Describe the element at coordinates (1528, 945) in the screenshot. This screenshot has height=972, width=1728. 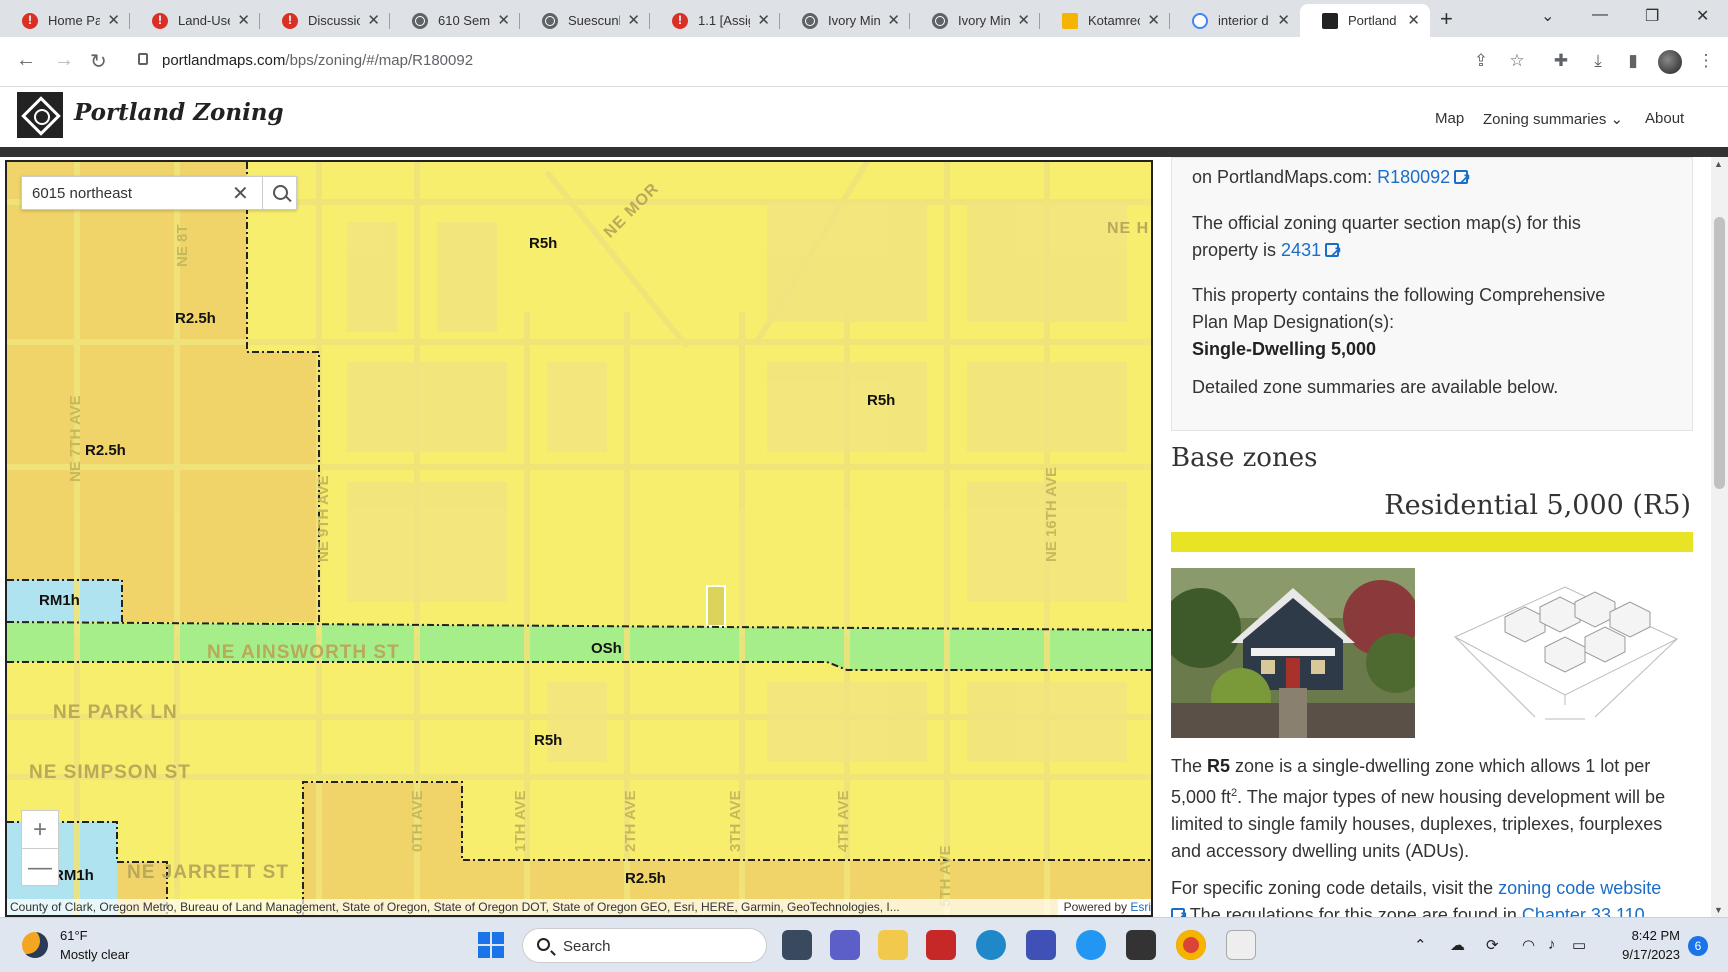
I see `wifi-icon: ◠` at that location.